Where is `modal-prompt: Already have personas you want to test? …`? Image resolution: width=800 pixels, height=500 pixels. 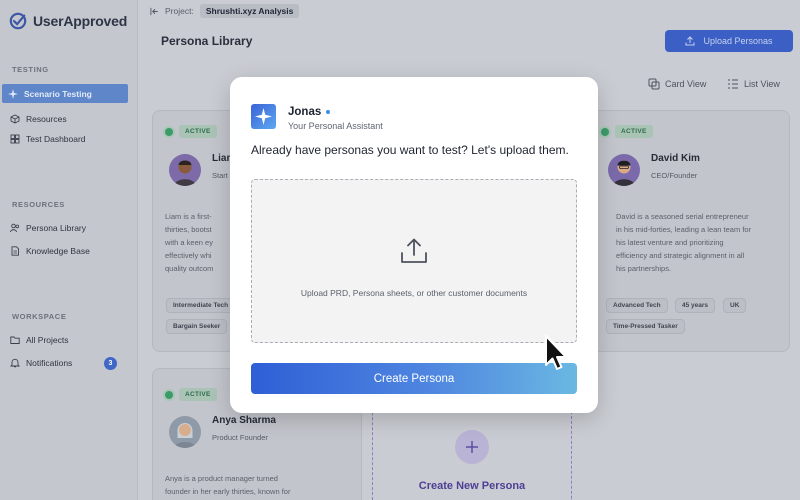 modal-prompt: Already have personas you want to test? … is located at coordinates (410, 150).